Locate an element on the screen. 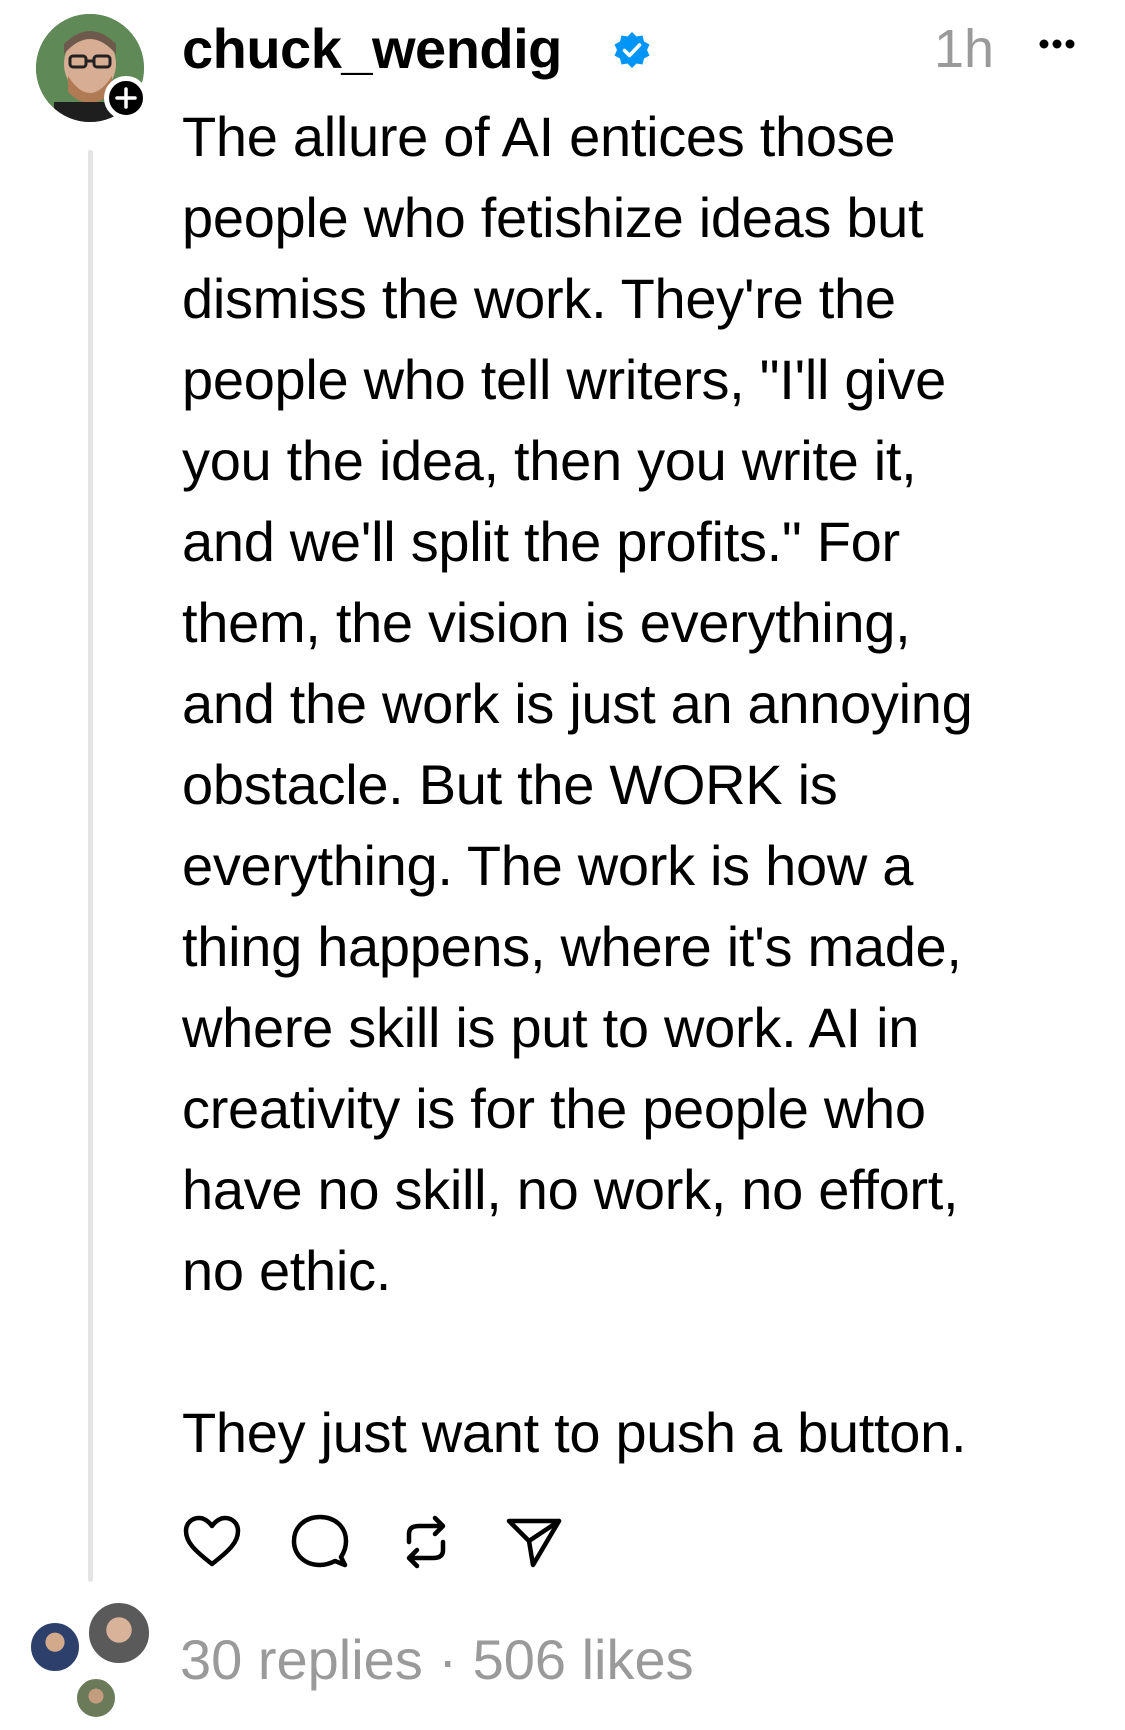  like-button is located at coordinates (212, 1542).